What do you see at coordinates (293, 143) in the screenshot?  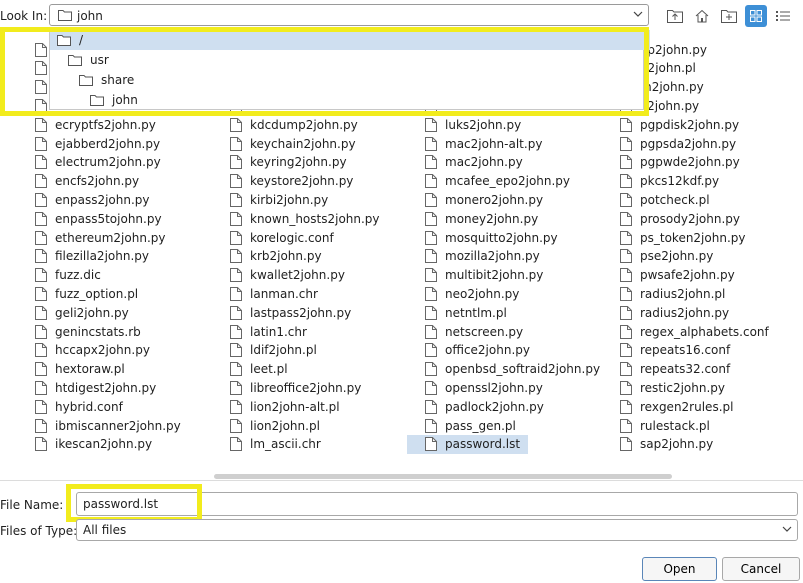 I see `file-item: keychain2john.py` at bounding box center [293, 143].